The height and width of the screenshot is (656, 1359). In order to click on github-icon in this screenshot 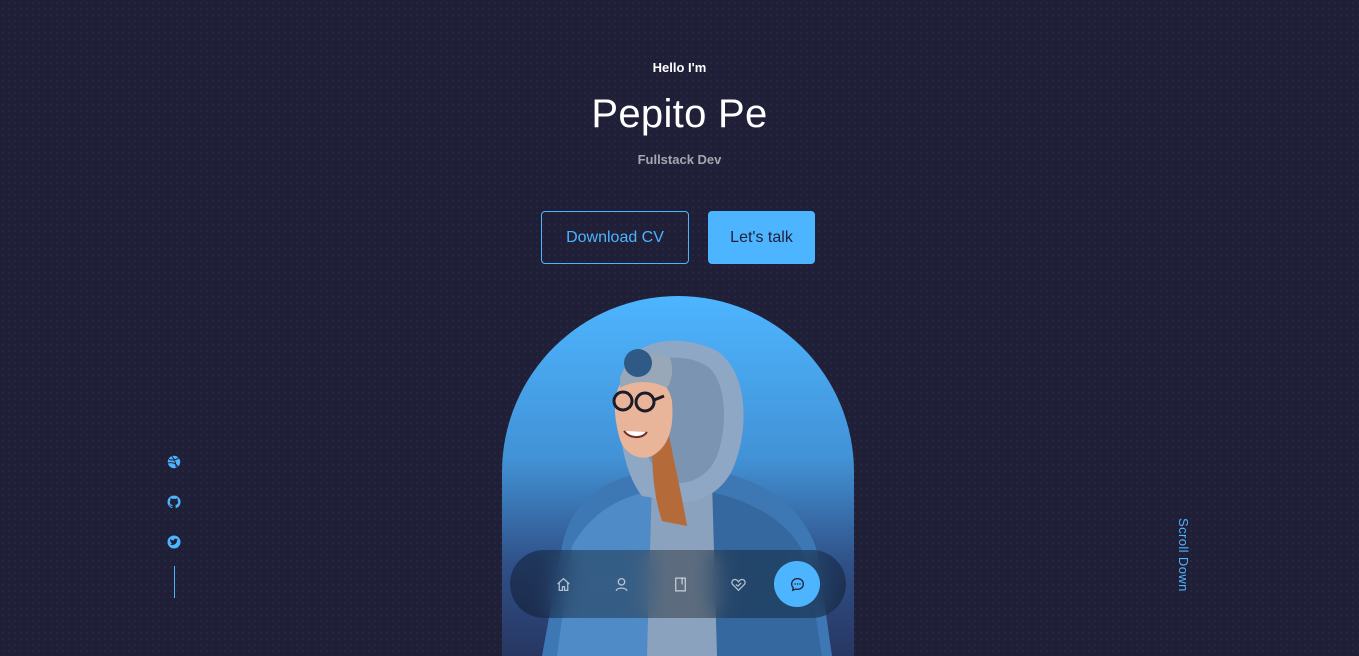, I will do `click(174, 502)`.